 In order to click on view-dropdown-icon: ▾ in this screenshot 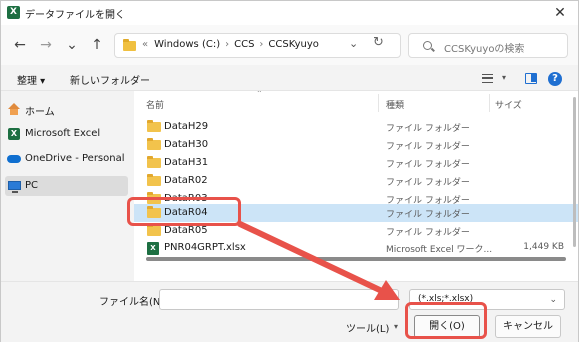, I will do `click(504, 77)`.